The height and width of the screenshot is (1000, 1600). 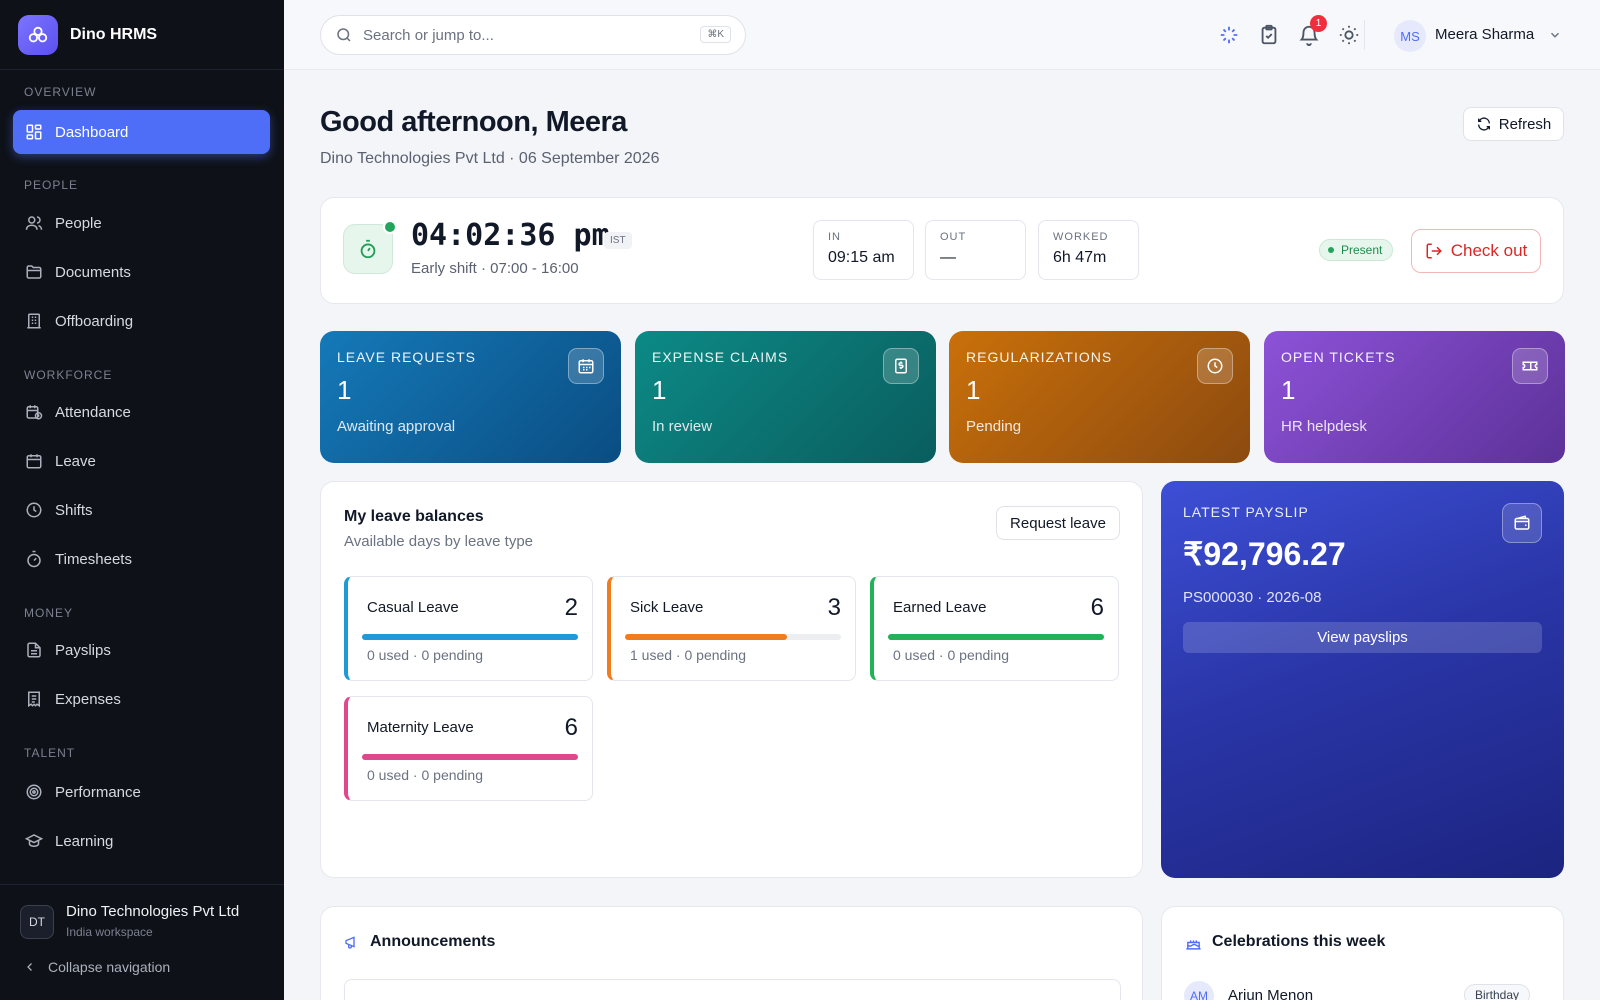 What do you see at coordinates (141, 272) in the screenshot?
I see `sidebar-item-documents: Documents` at bounding box center [141, 272].